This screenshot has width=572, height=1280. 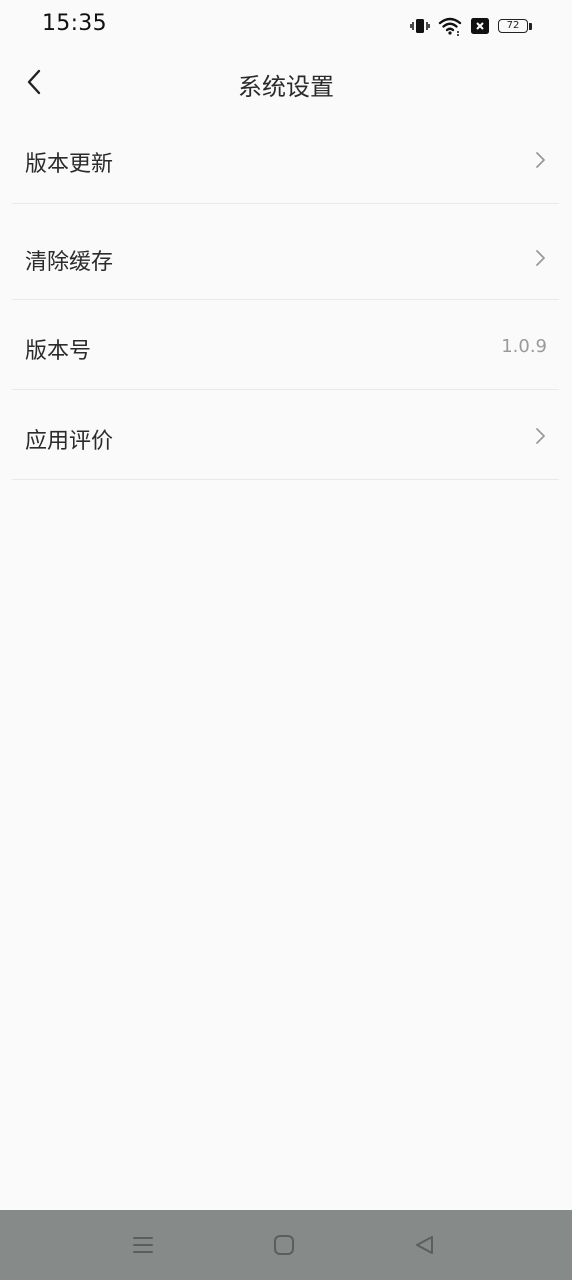 I want to click on settings-item-label: 版本号, so click(x=58, y=351).